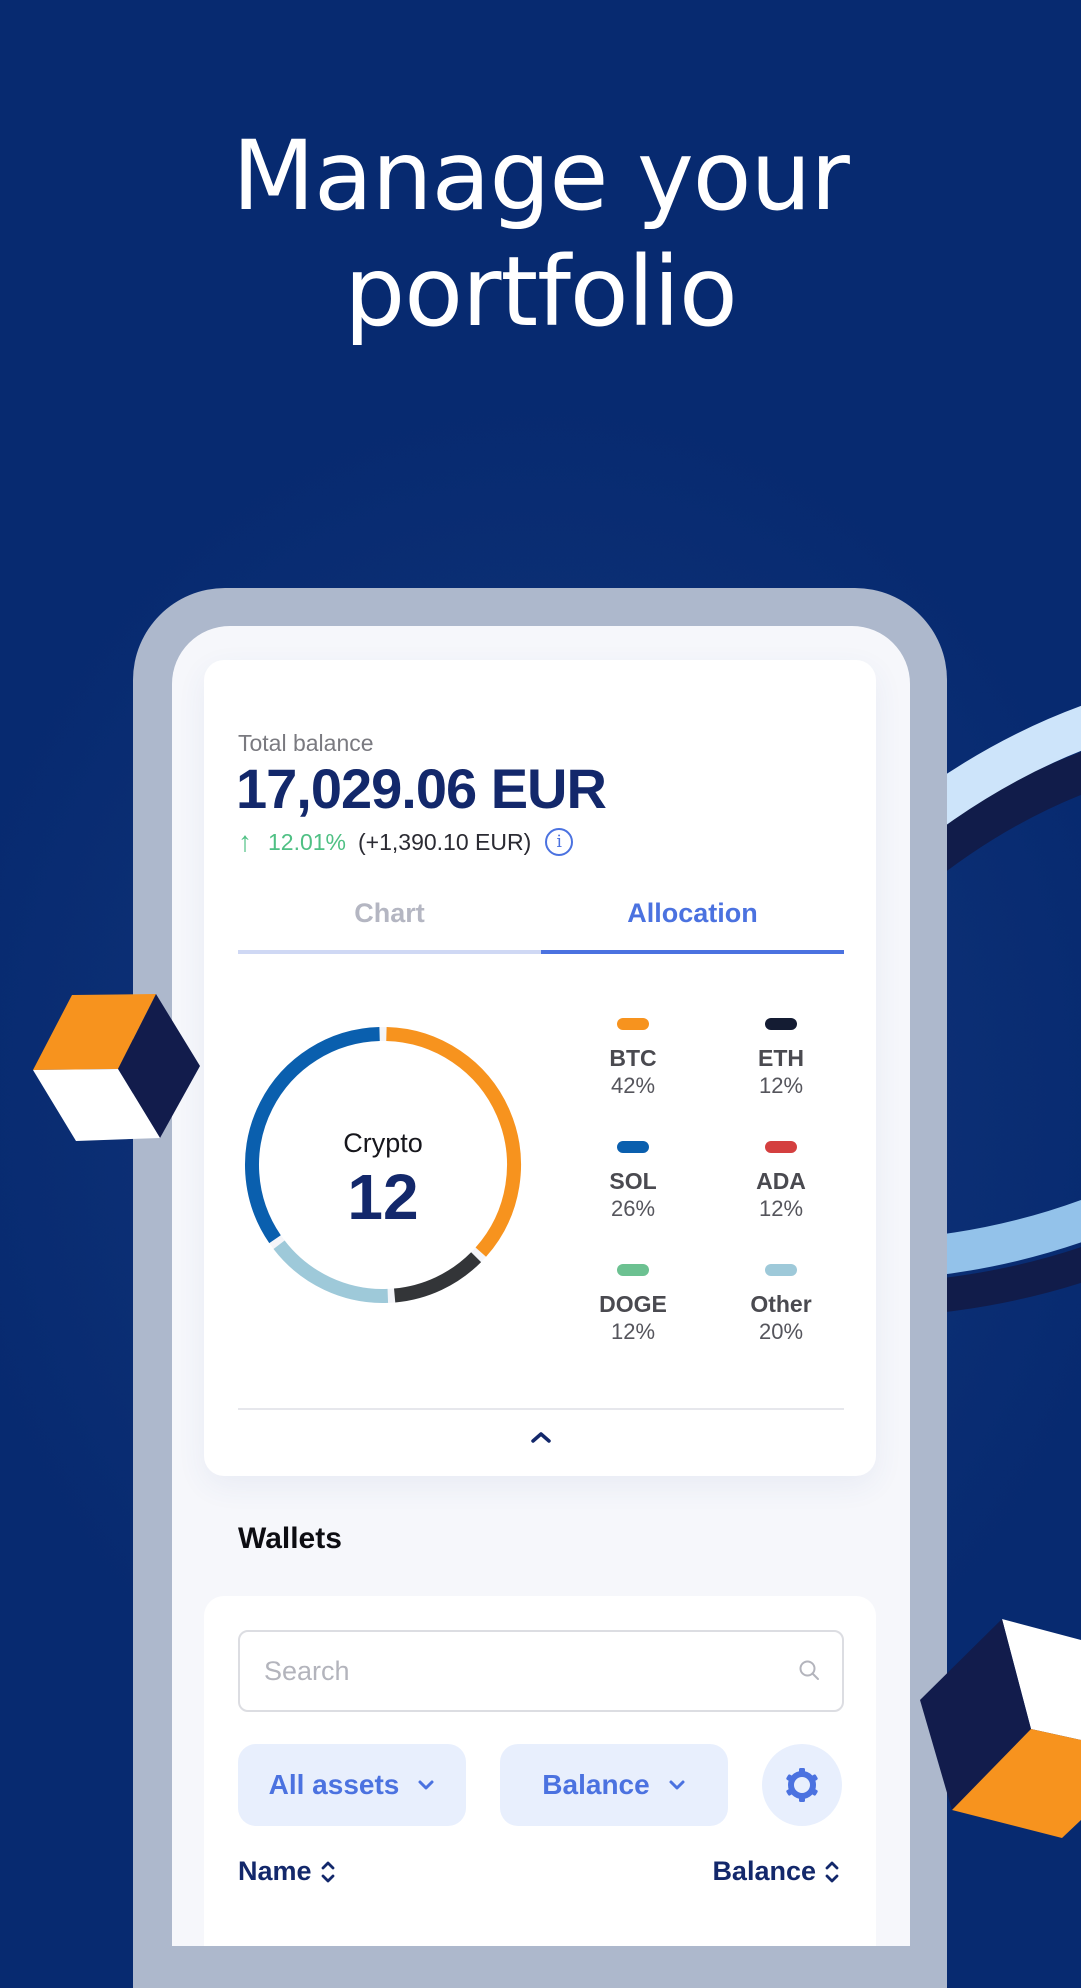 Image resolution: width=1081 pixels, height=1988 pixels. I want to click on column-header-name: Name, so click(287, 1871).